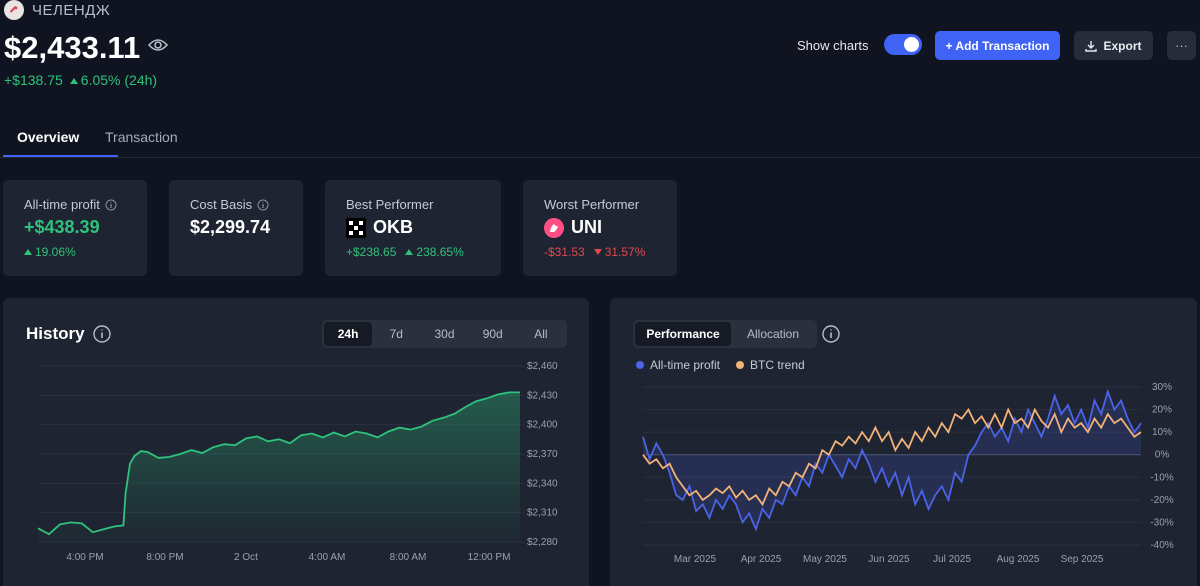 This screenshot has height=586, width=1200. Describe the element at coordinates (952, 559) in the screenshot. I see `x-tick-label: Jul 2025` at that location.